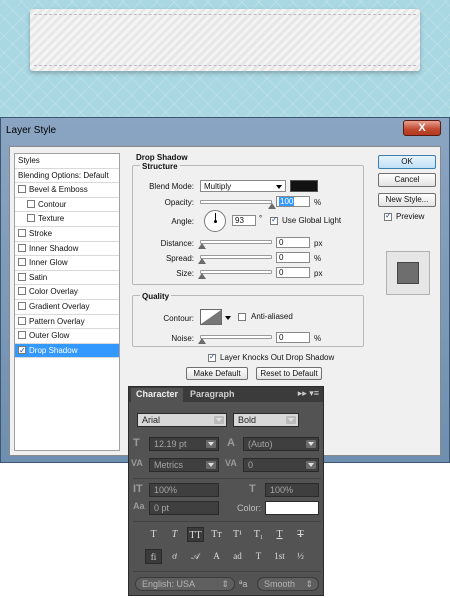 The height and width of the screenshot is (598, 450). What do you see at coordinates (300, 534) in the screenshot?
I see `strikethrough-button: T` at bounding box center [300, 534].